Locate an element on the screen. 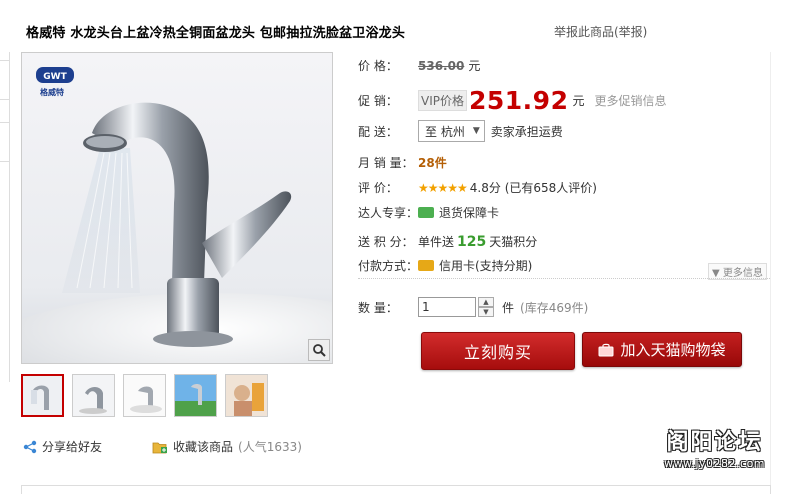 Image resolution: width=805 pixels, height=494 pixels. quantity-input: 1 is located at coordinates (447, 307).